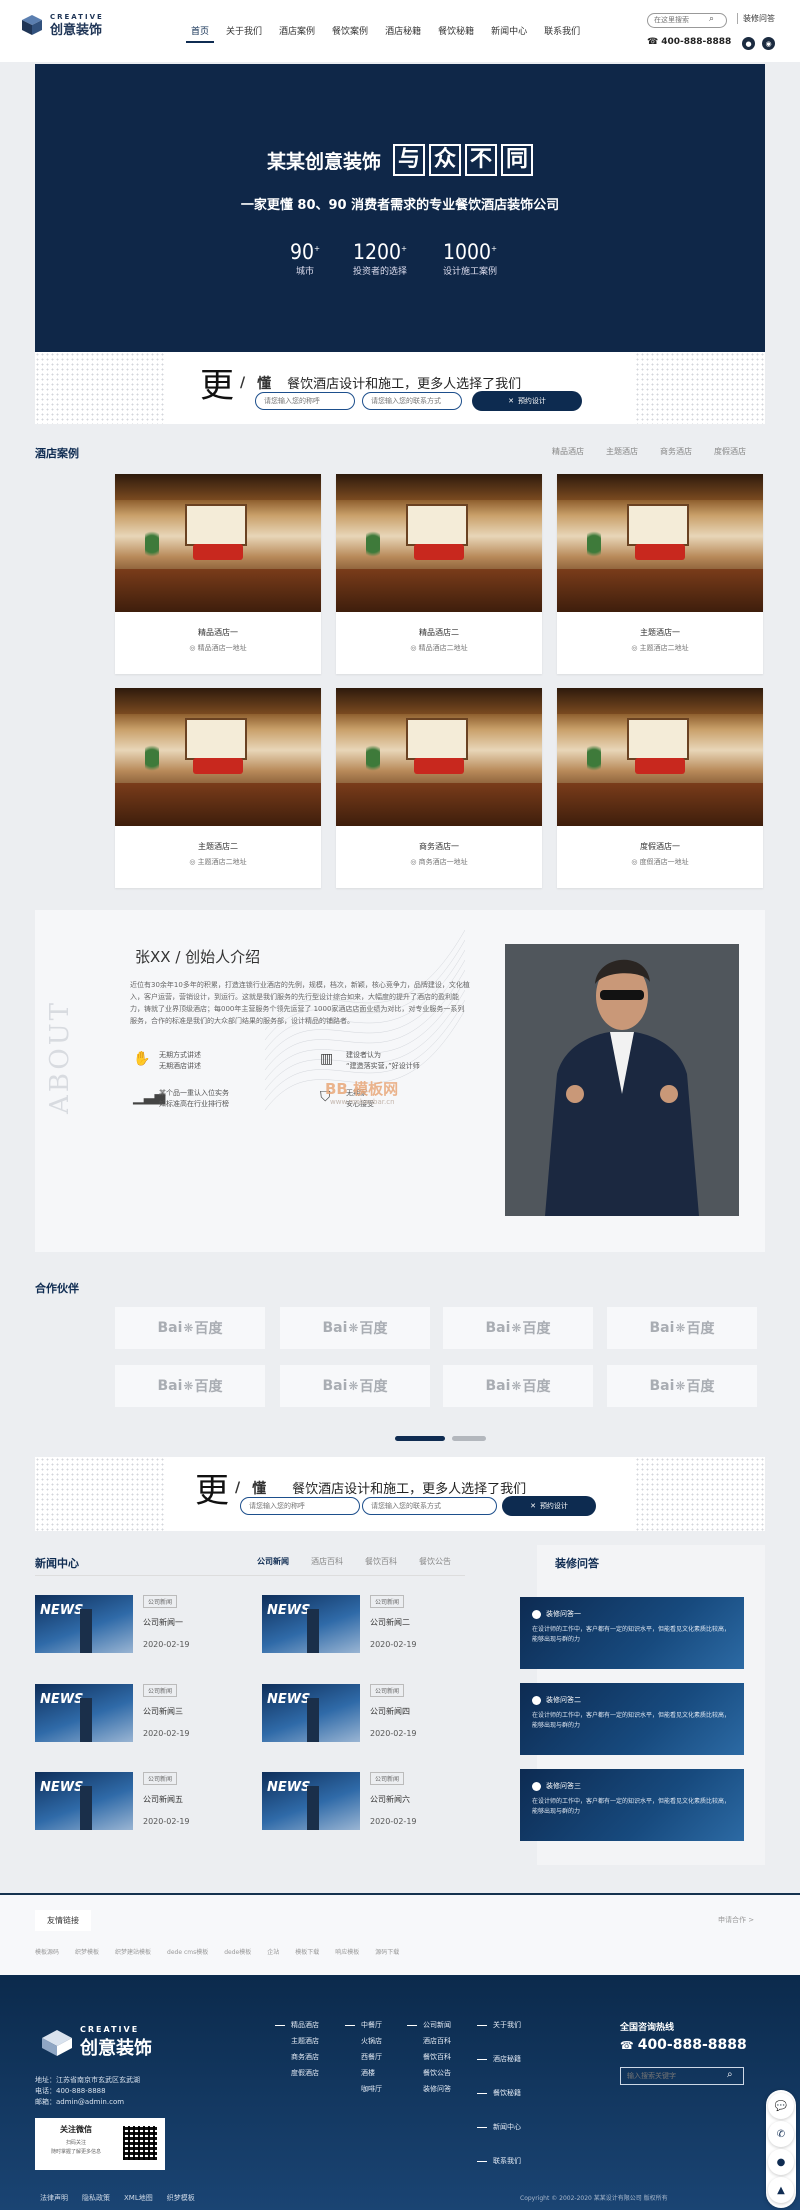 Image resolution: width=800 pixels, height=2210 pixels. Describe the element at coordinates (137, 1626) in the screenshot. I see `news-item: NEWS 公司新闻 公司新闻一 2020-02-19` at that location.